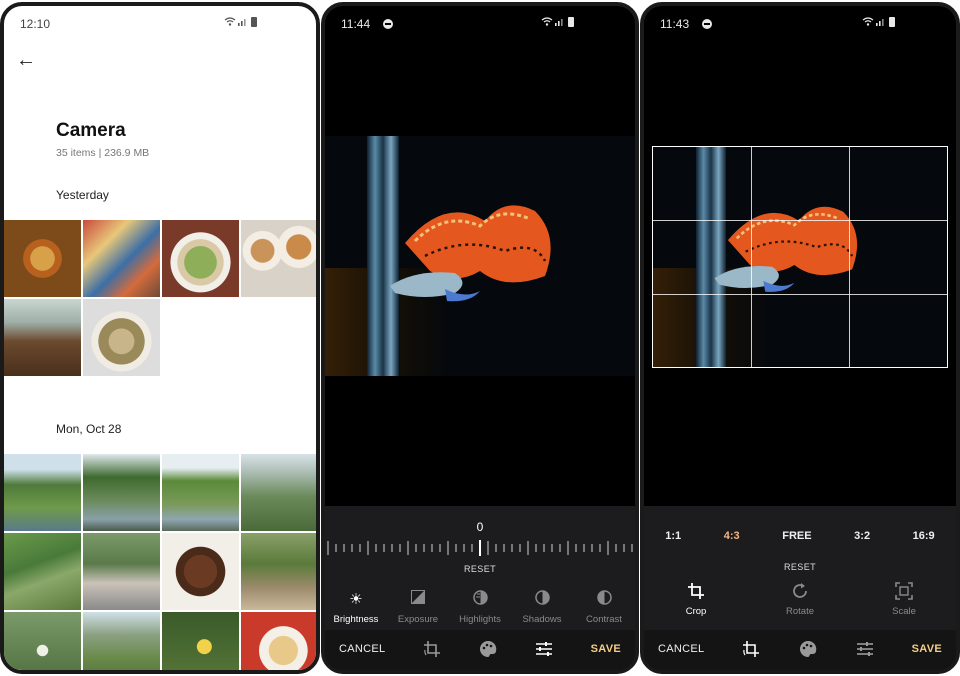  Describe the element at coordinates (673, 536) in the screenshot. I see `ratio-1-1: 1:1` at that location.